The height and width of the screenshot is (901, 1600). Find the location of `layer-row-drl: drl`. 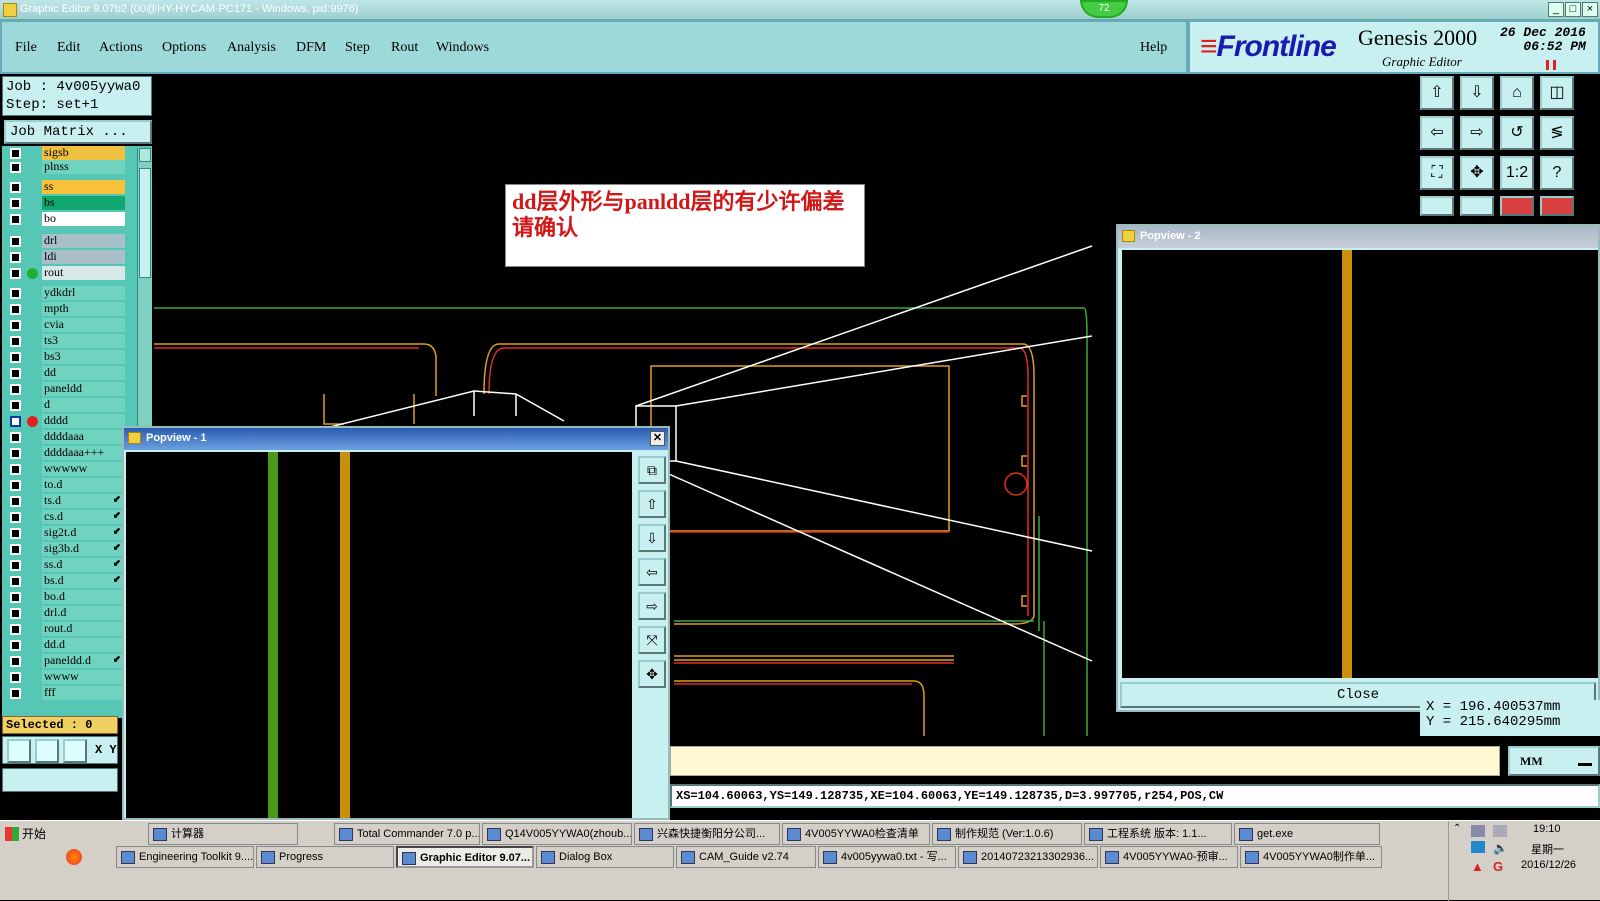

layer-row-drl: drl is located at coordinates (64, 241).